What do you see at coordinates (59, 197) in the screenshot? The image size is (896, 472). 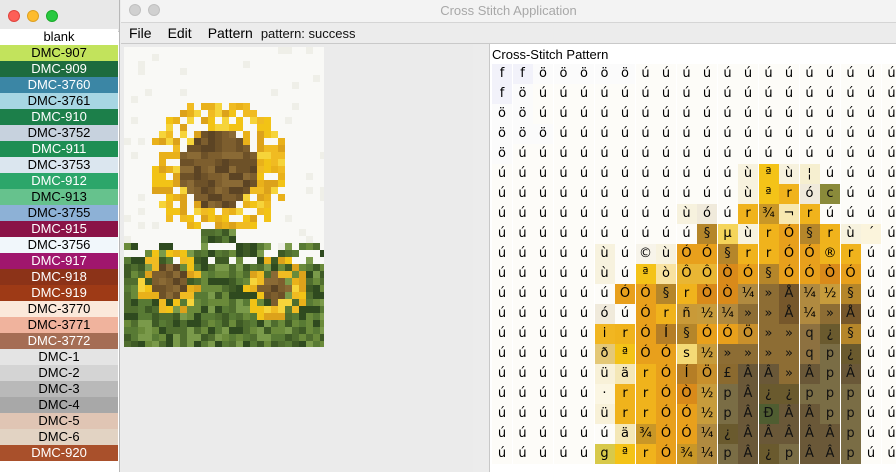 I see `palette-swatch: DMC-913` at bounding box center [59, 197].